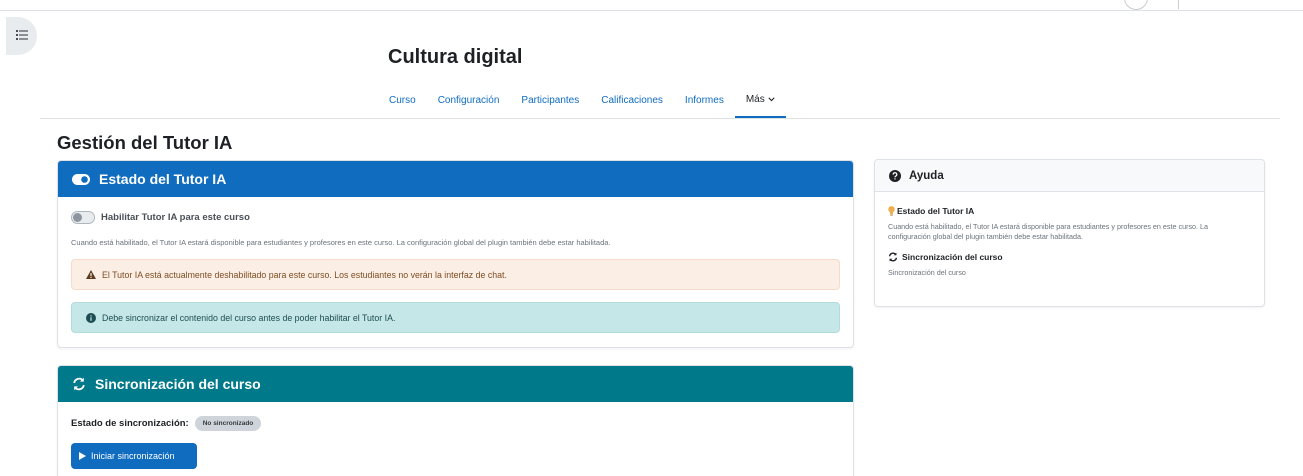 This screenshot has width=1303, height=476. What do you see at coordinates (1069, 176) in the screenshot?
I see `help-card-header: Ayuda` at bounding box center [1069, 176].